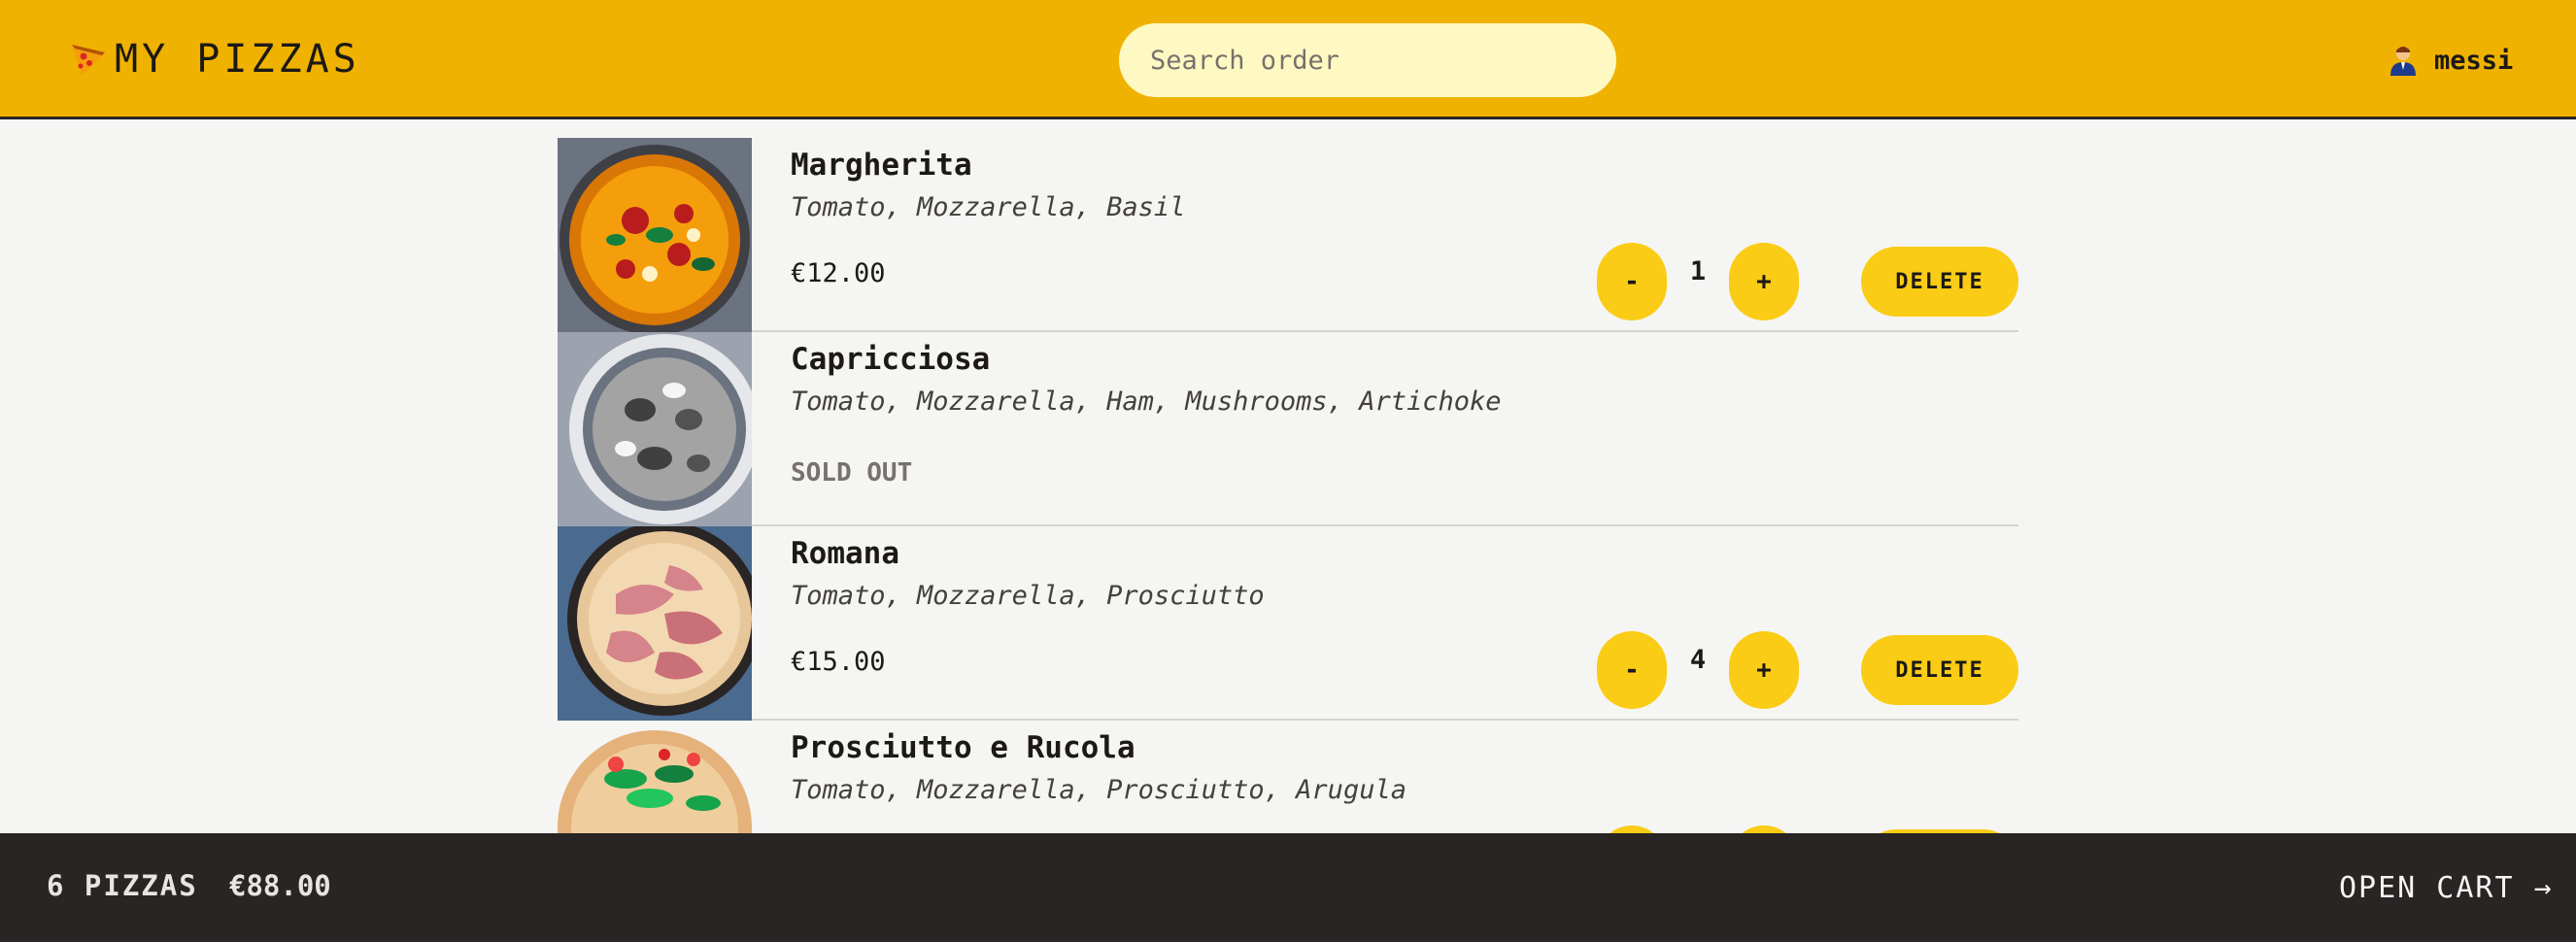 The width and height of the screenshot is (2576, 942). I want to click on top-header: MY PIZZAS messi, so click(1288, 59).